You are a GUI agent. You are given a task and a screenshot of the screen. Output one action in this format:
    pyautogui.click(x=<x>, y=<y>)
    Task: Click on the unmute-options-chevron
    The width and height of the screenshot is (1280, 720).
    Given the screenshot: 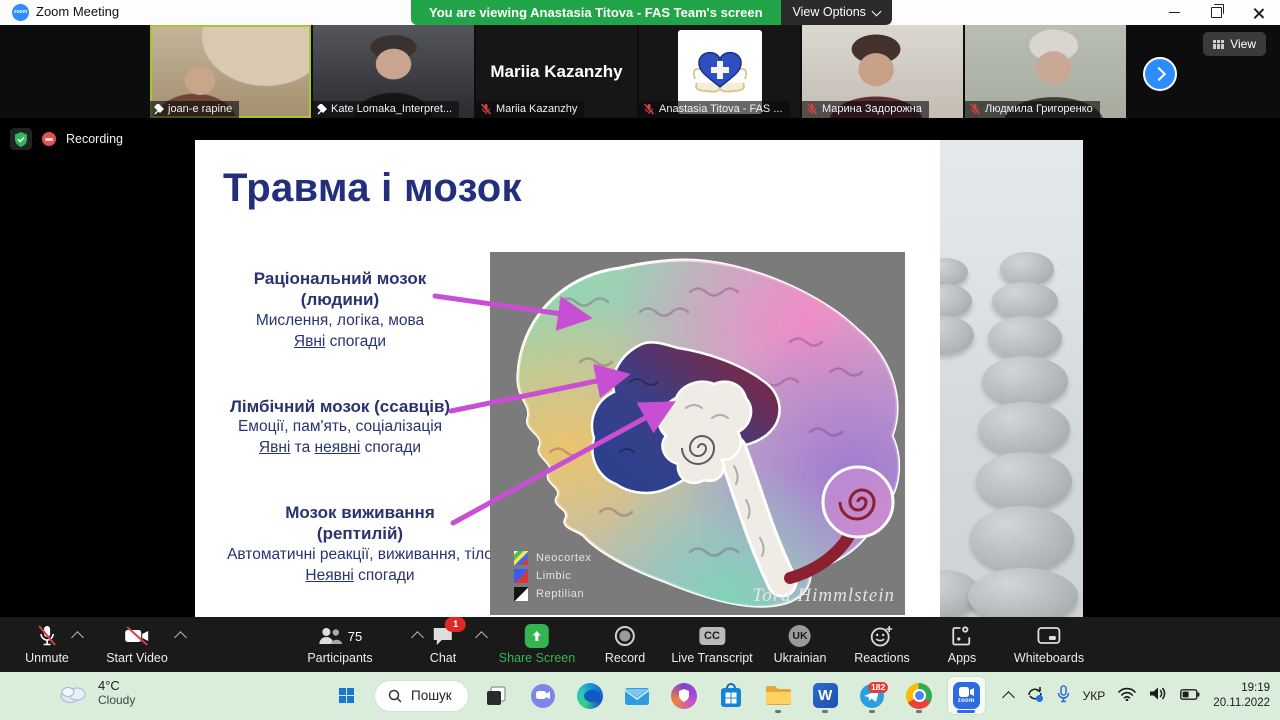 What is the action you would take?
    pyautogui.click(x=77, y=637)
    